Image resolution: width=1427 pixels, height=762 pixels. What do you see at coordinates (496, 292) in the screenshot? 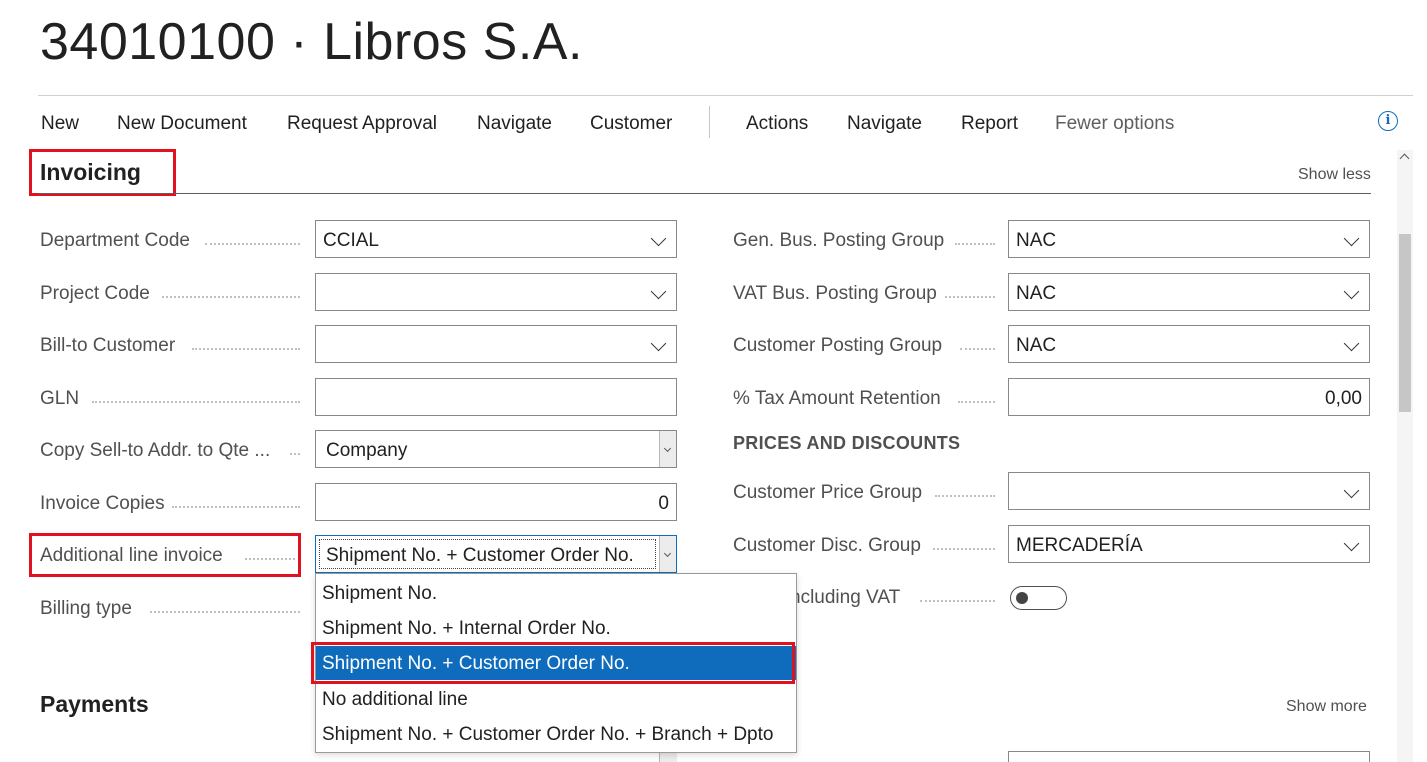
I see `project-code-field` at bounding box center [496, 292].